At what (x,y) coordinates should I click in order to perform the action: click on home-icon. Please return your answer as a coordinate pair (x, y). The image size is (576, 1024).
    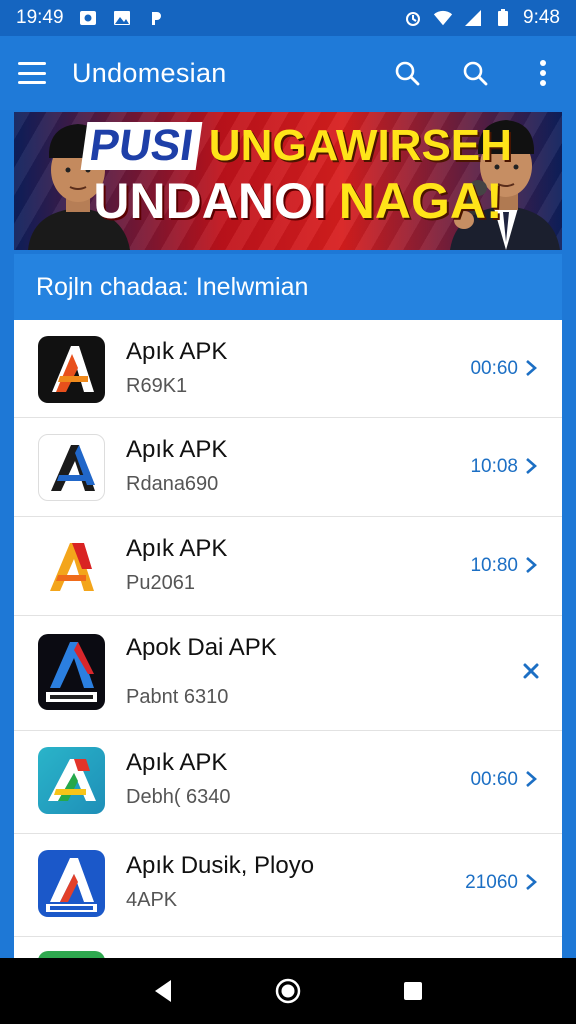
    Looking at the image, I should click on (288, 991).